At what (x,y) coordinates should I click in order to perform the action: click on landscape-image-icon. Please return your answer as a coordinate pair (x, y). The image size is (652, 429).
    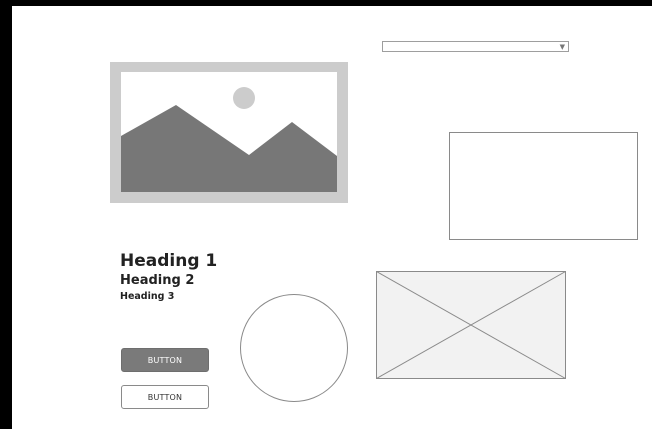
    Looking at the image, I should click on (229, 132).